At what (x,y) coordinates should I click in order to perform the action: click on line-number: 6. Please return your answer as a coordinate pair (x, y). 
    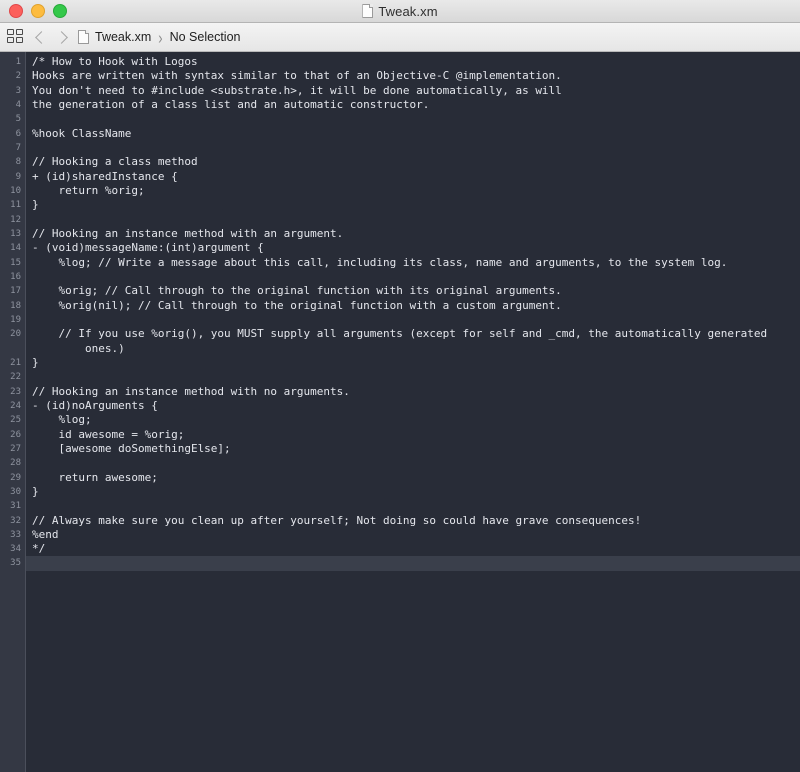
    Looking at the image, I should click on (18, 133).